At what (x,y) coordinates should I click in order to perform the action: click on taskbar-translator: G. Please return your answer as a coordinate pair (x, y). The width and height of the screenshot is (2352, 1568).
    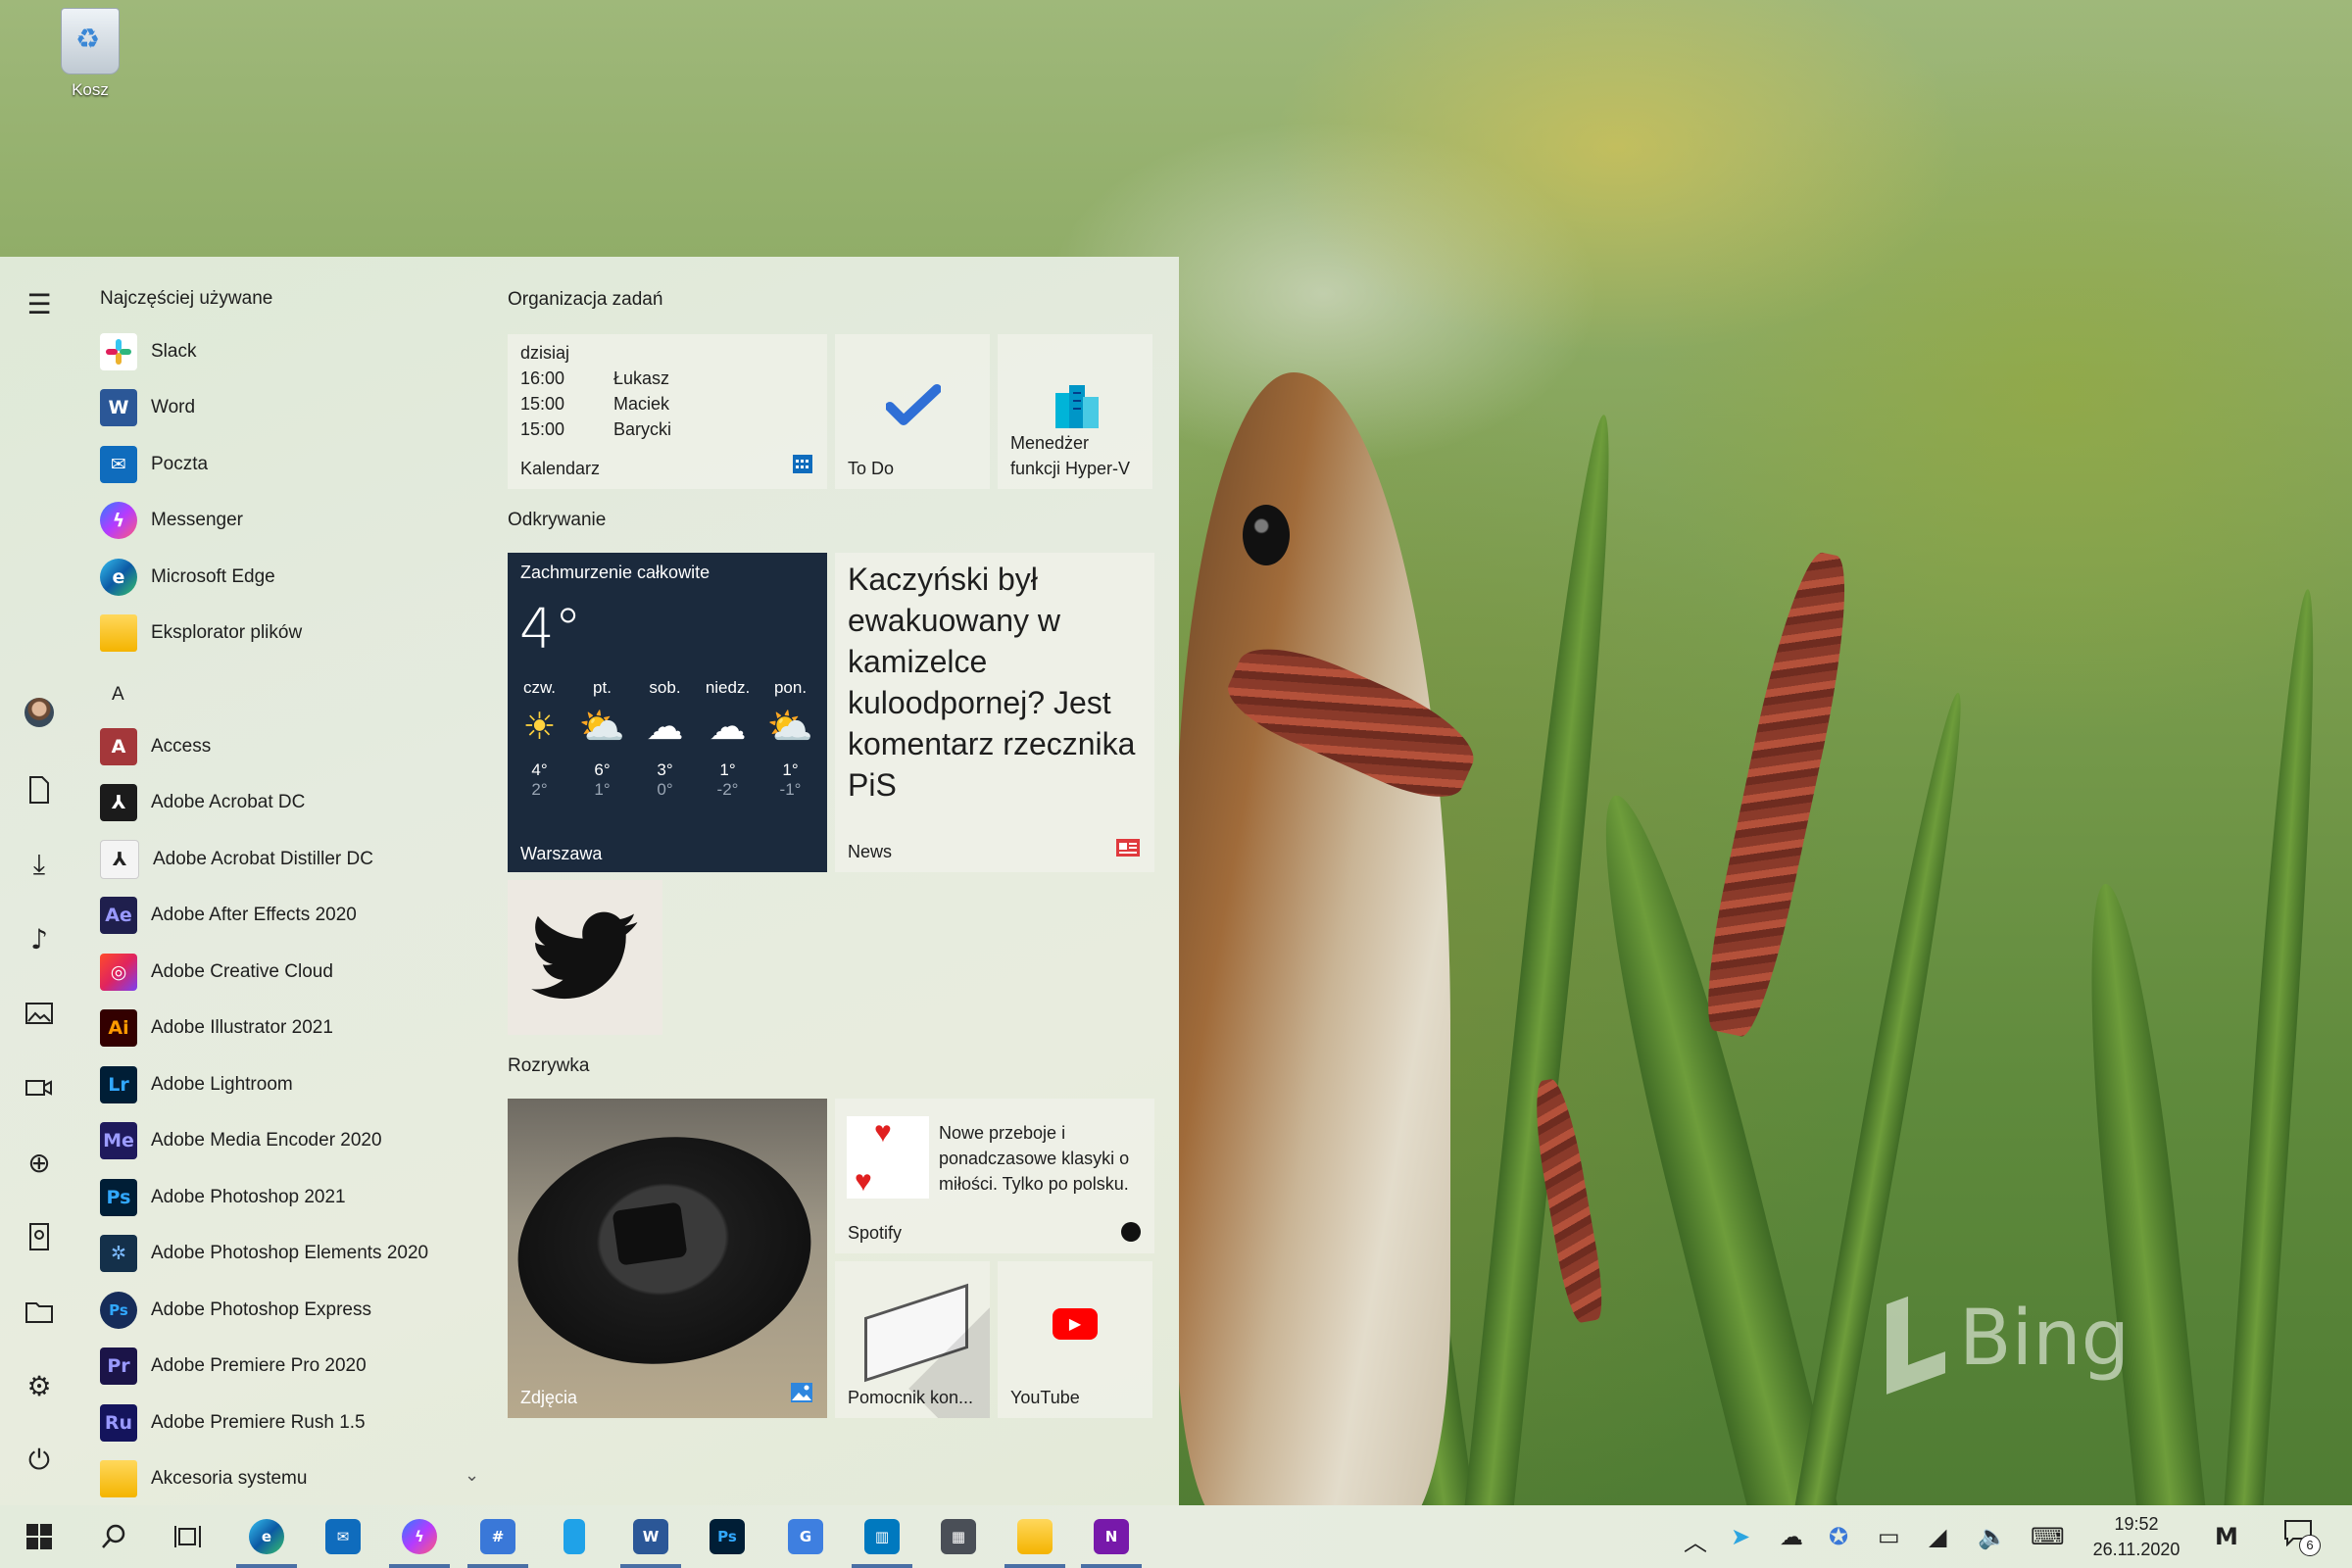
    Looking at the image, I should click on (805, 1536).